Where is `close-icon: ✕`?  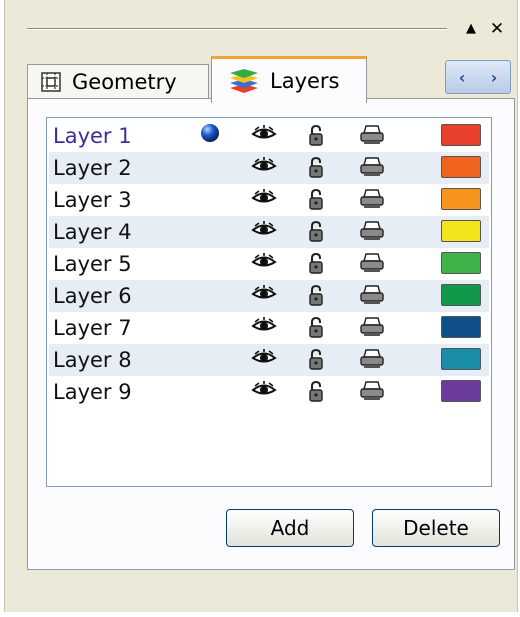
close-icon: ✕ is located at coordinates (497, 29).